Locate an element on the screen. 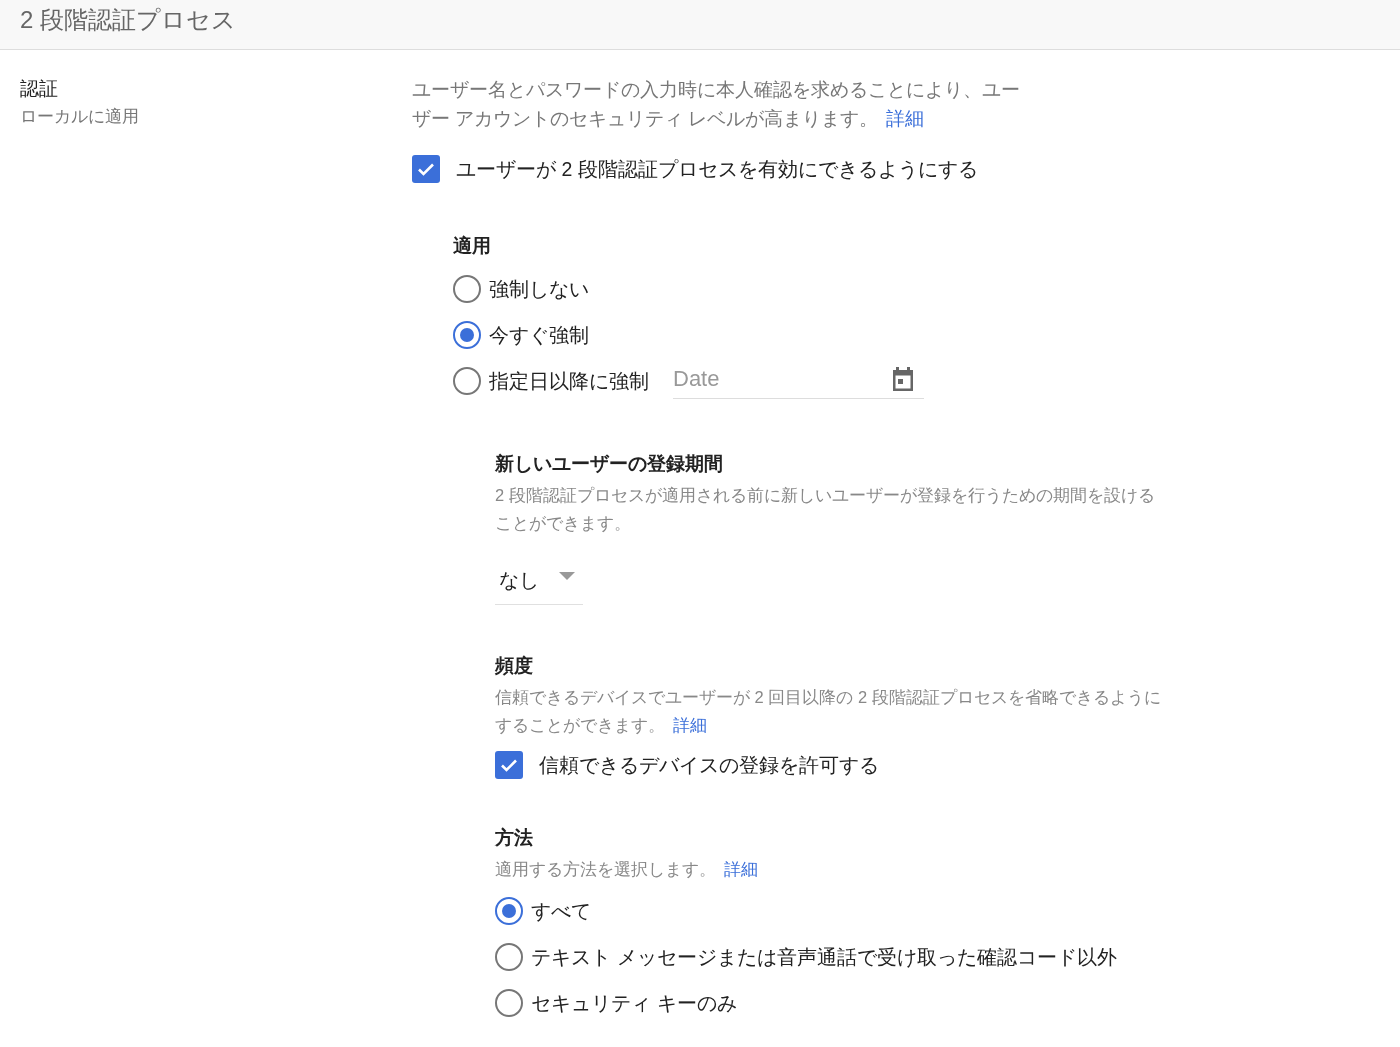 The height and width of the screenshot is (1047, 1400). section-description: 適用する方法を選択します。 詳細 is located at coordinates (627, 869).